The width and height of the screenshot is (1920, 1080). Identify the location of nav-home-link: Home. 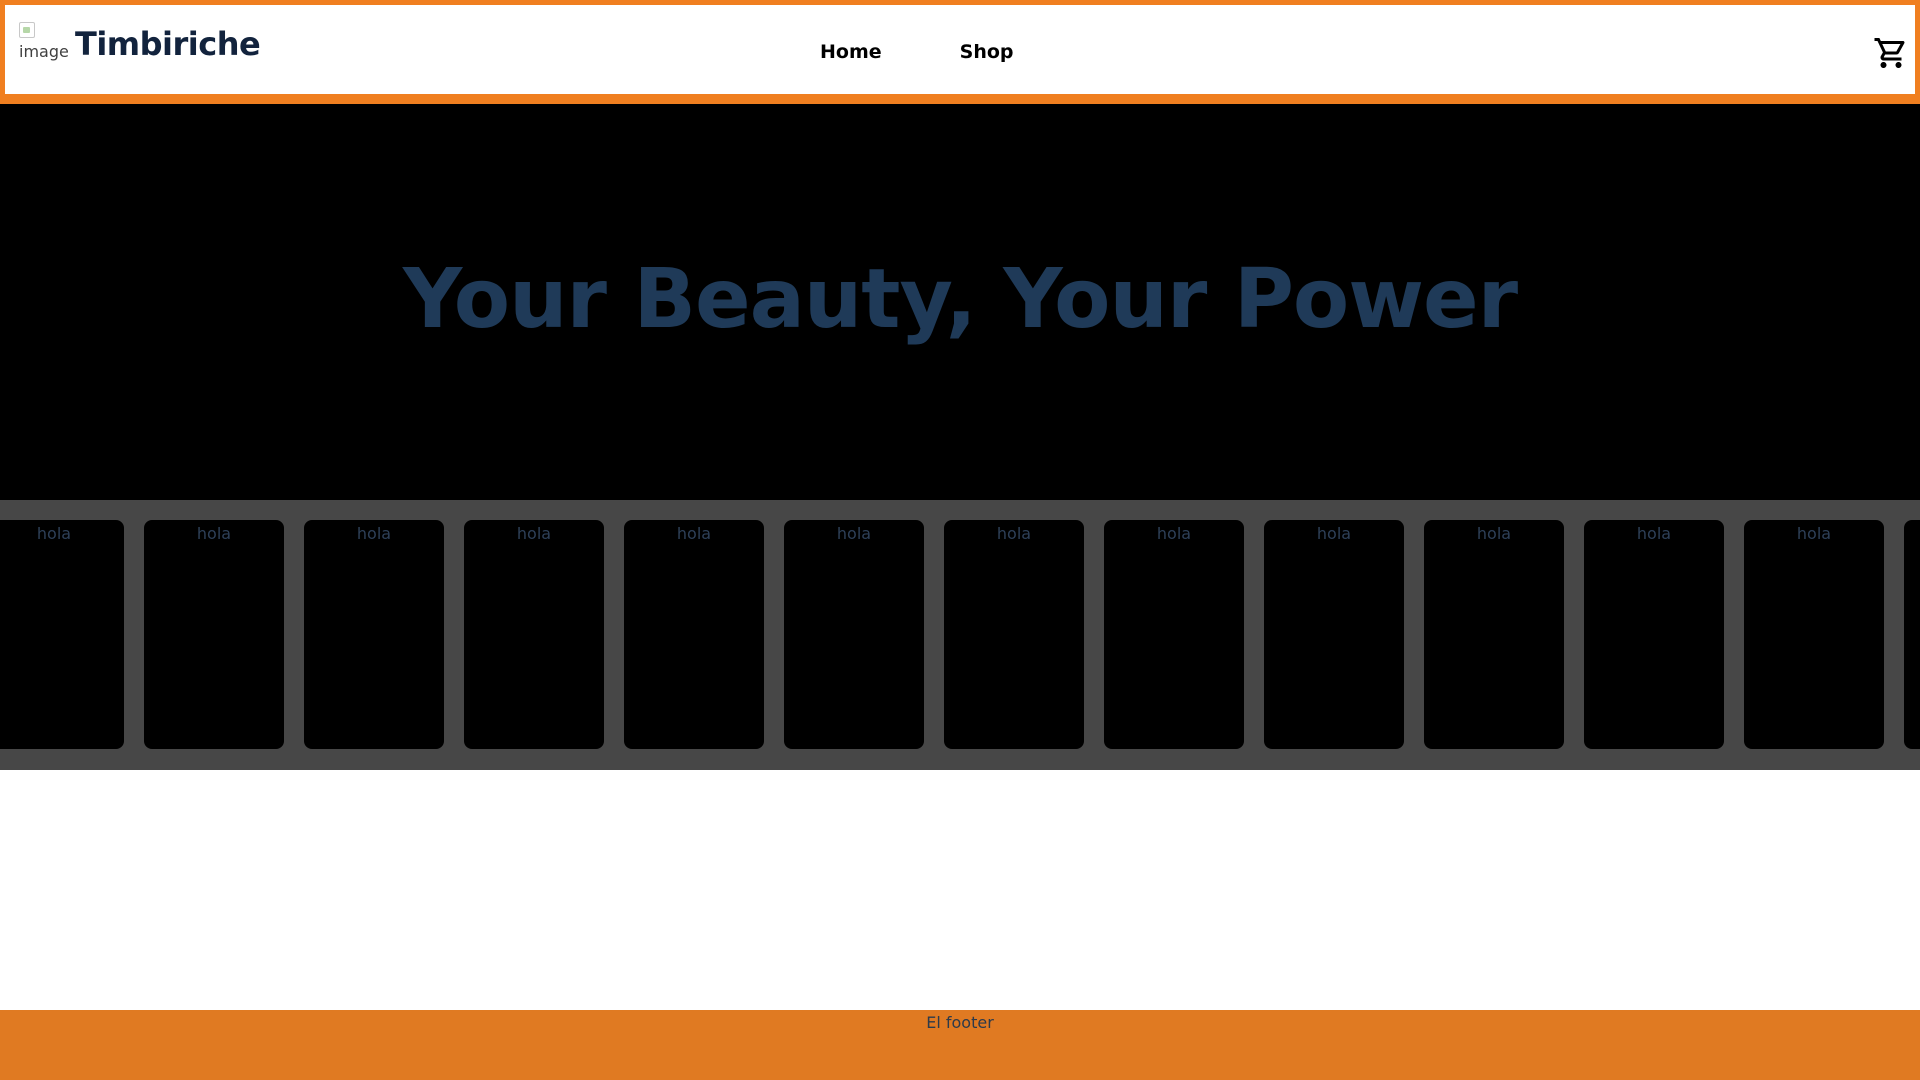
(851, 52).